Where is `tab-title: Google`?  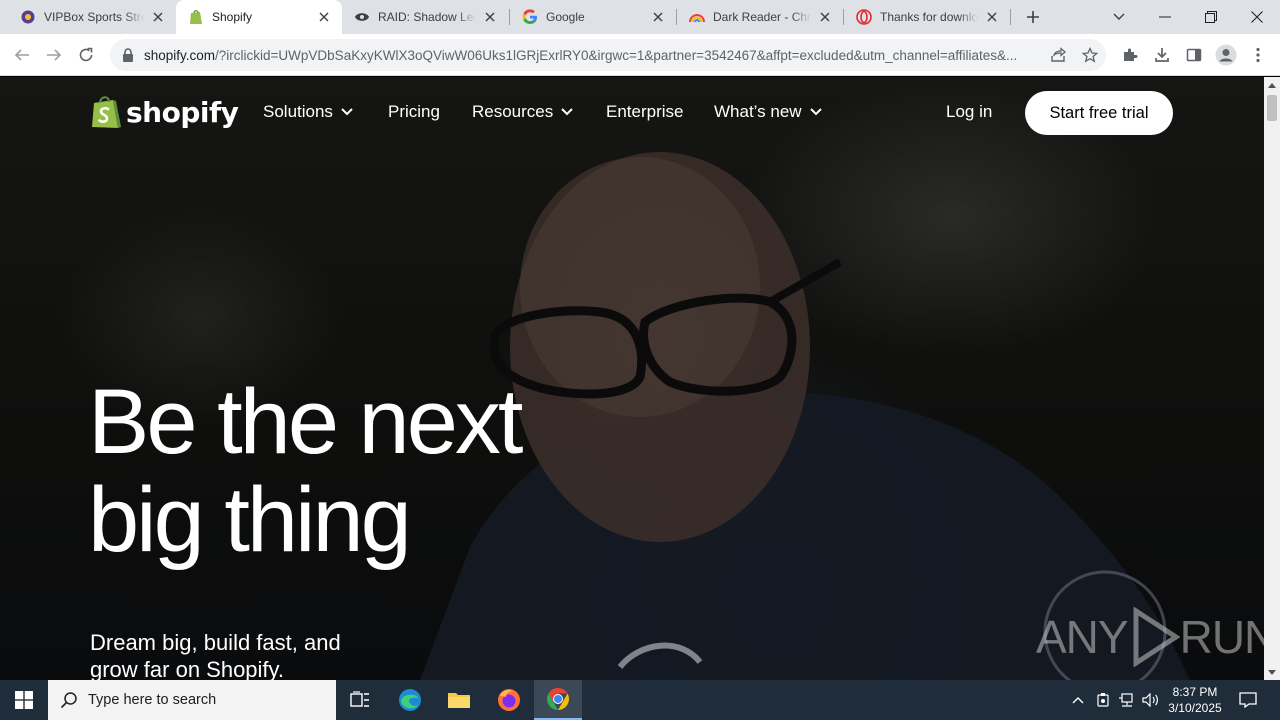 tab-title: Google is located at coordinates (565, 17).